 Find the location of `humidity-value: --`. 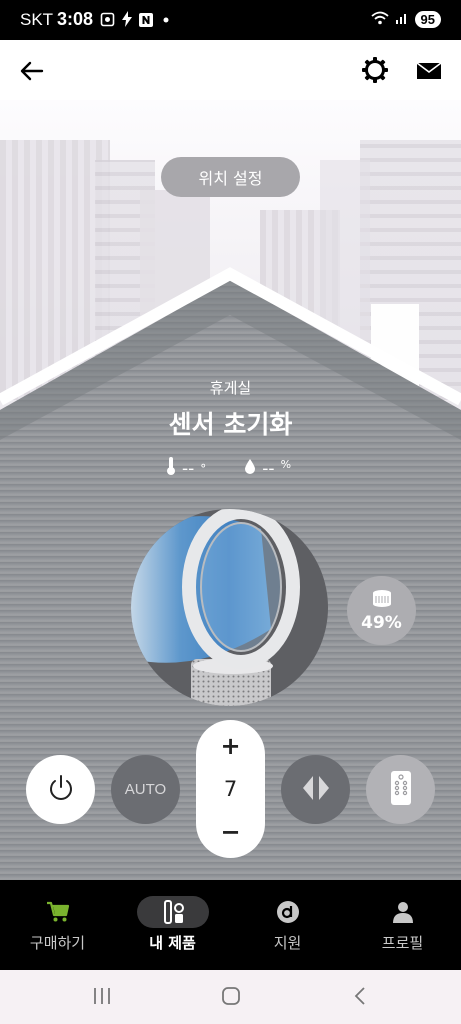

humidity-value: -- is located at coordinates (268, 468).